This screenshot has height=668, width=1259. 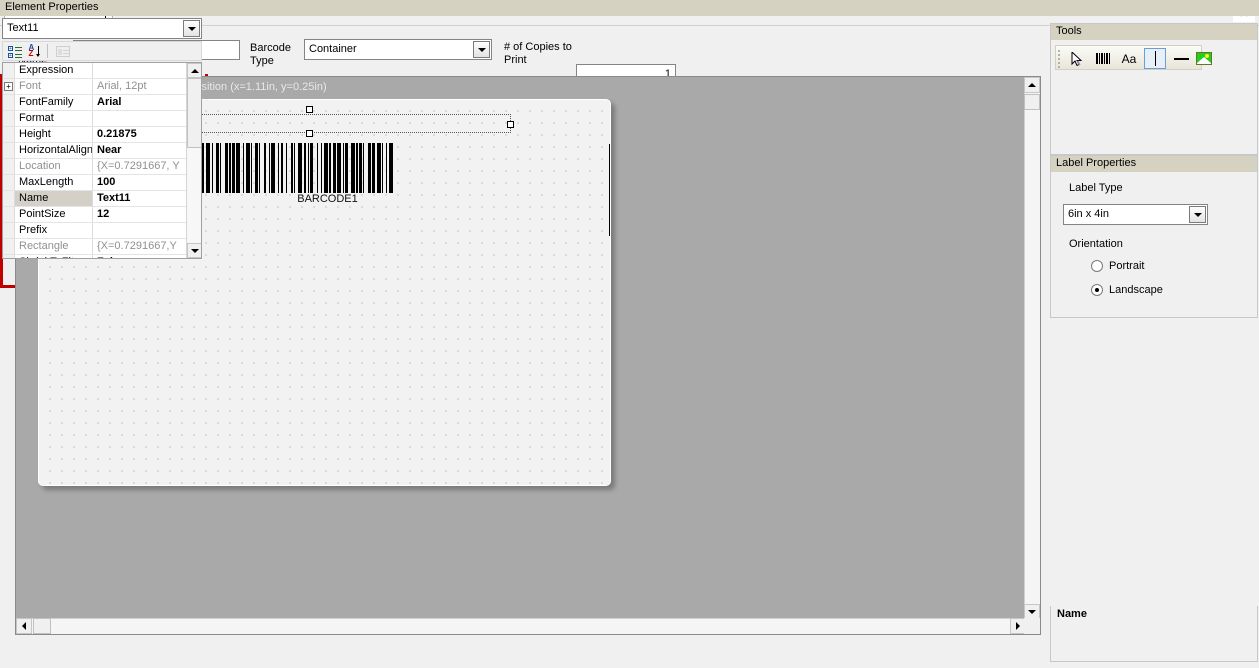 What do you see at coordinates (54, 134) in the screenshot?
I see `property-name: Height` at bounding box center [54, 134].